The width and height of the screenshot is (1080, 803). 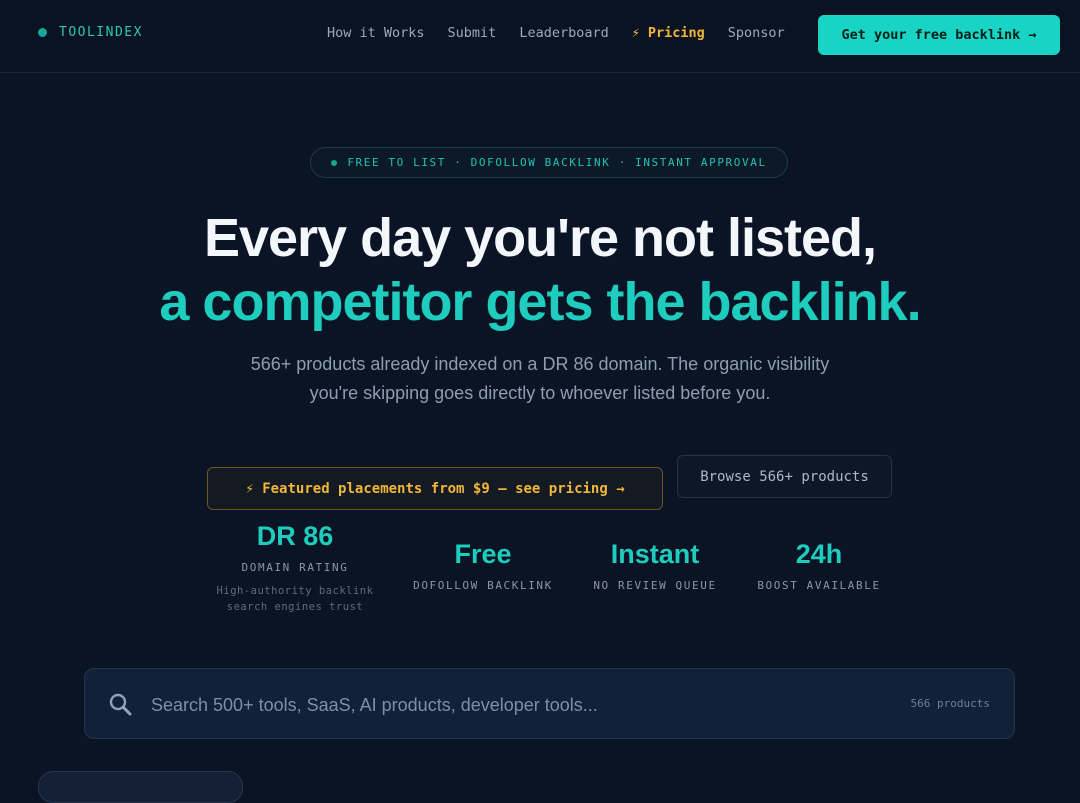 I want to click on nav-link-sponsor: Sponsor, so click(x=756, y=33).